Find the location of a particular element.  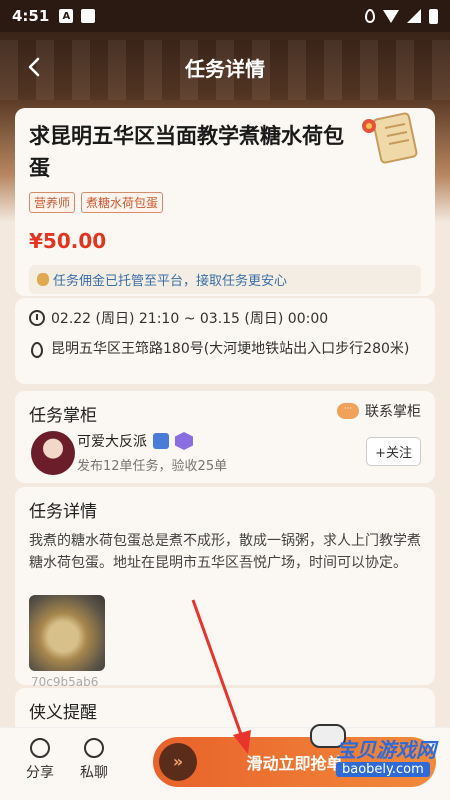

task-tags: 营养师 煮糖水荷包蛋 is located at coordinates (225, 202).